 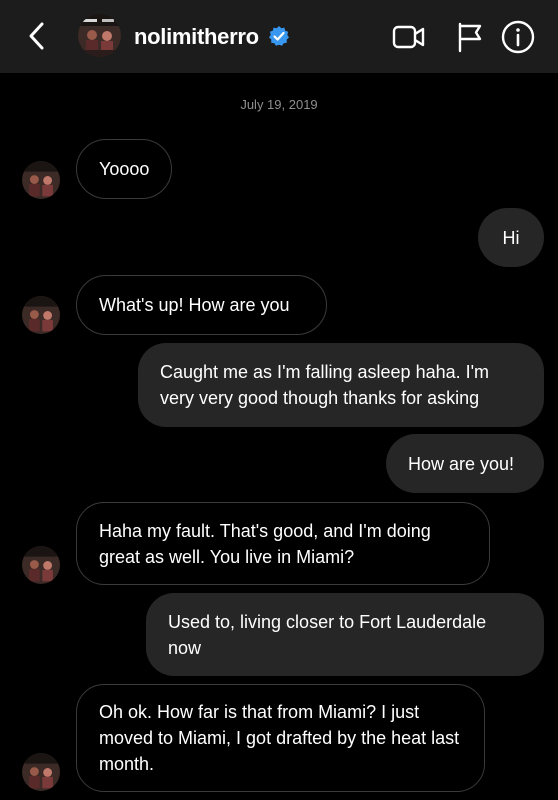 I want to click on report-flag-button, so click(x=470, y=37).